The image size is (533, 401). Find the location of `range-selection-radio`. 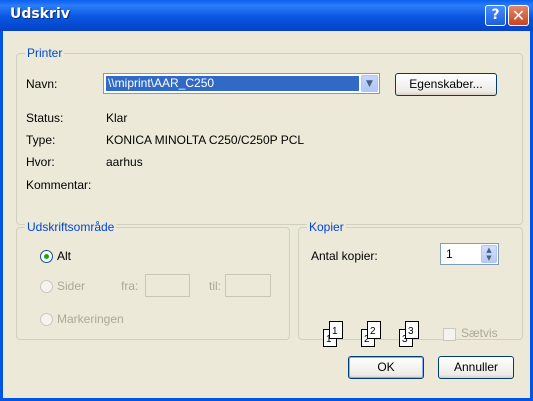

range-selection-radio is located at coordinates (46, 319).